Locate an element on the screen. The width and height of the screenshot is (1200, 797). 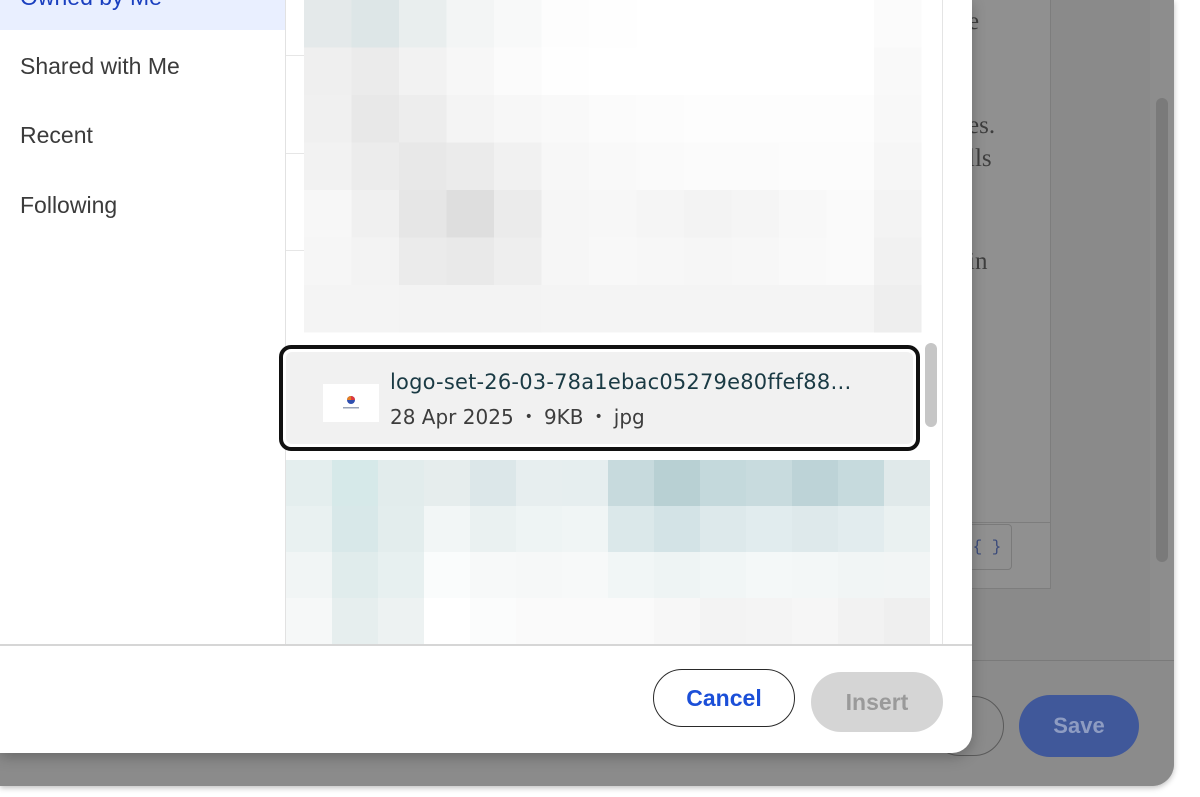
sidebar-item-shared-with-me: Shared with Me is located at coordinates (100, 66).